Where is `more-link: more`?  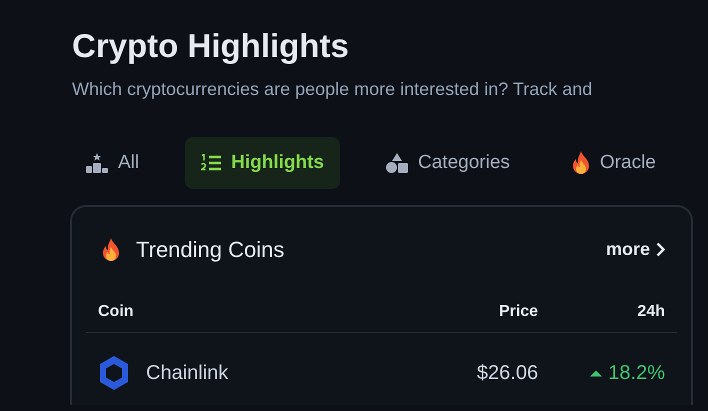 more-link: more is located at coordinates (635, 250).